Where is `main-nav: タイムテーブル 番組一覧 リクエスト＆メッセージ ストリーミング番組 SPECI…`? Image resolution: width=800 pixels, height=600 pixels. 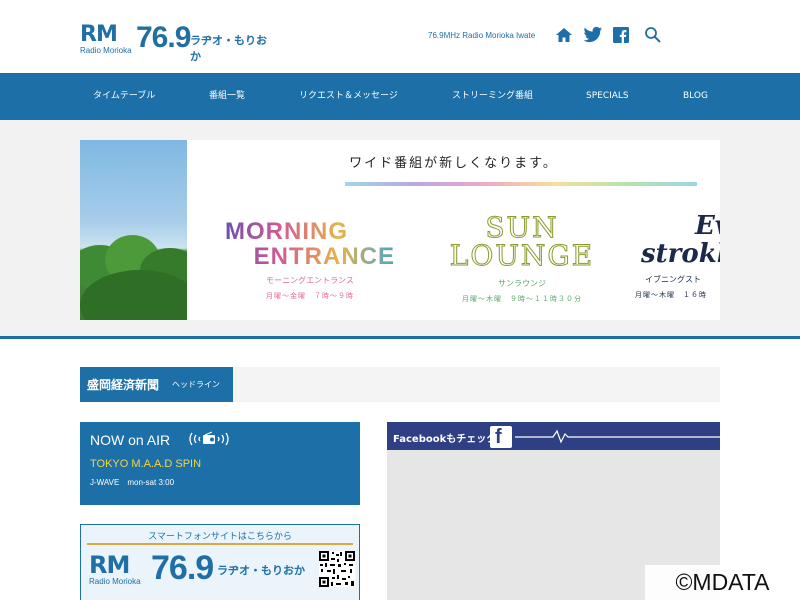 main-nav: タイムテーブル 番組一覧 リクエスト＆メッセージ ストリーミング番組 SPECI… is located at coordinates (400, 96).